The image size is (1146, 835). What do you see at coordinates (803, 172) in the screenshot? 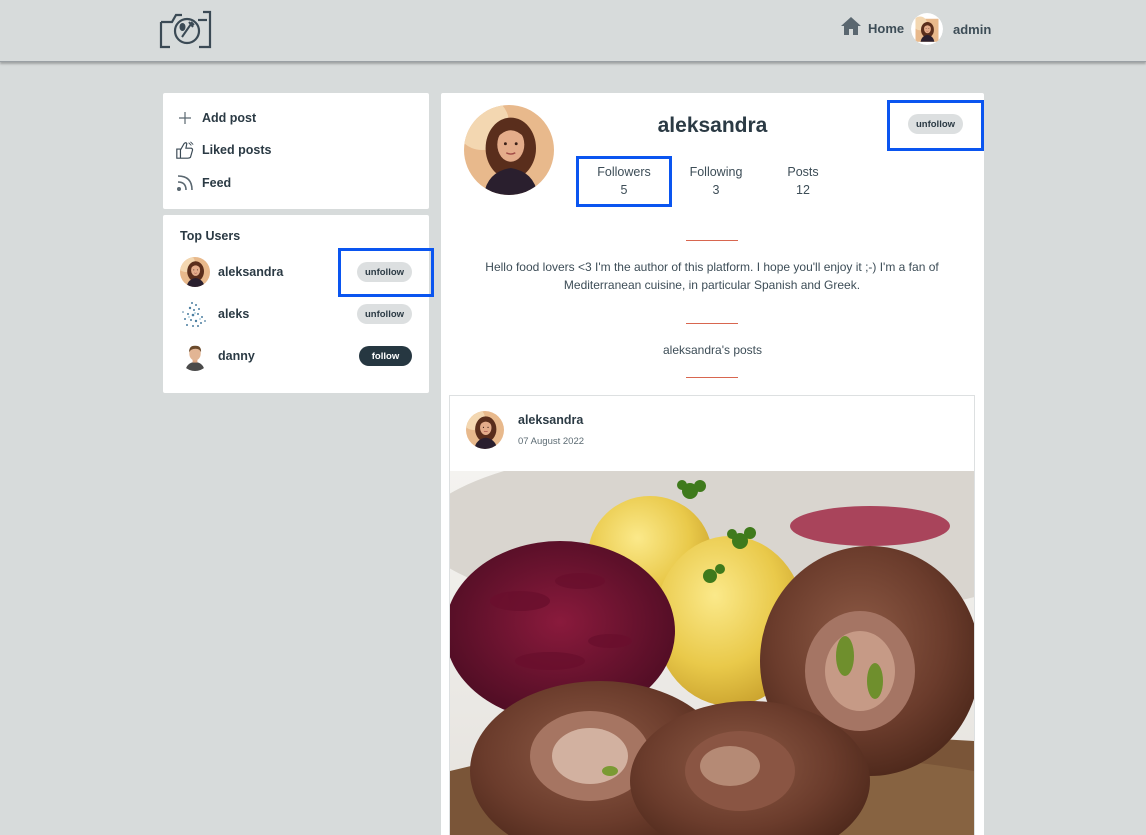
I see `posts-label: Posts` at bounding box center [803, 172].